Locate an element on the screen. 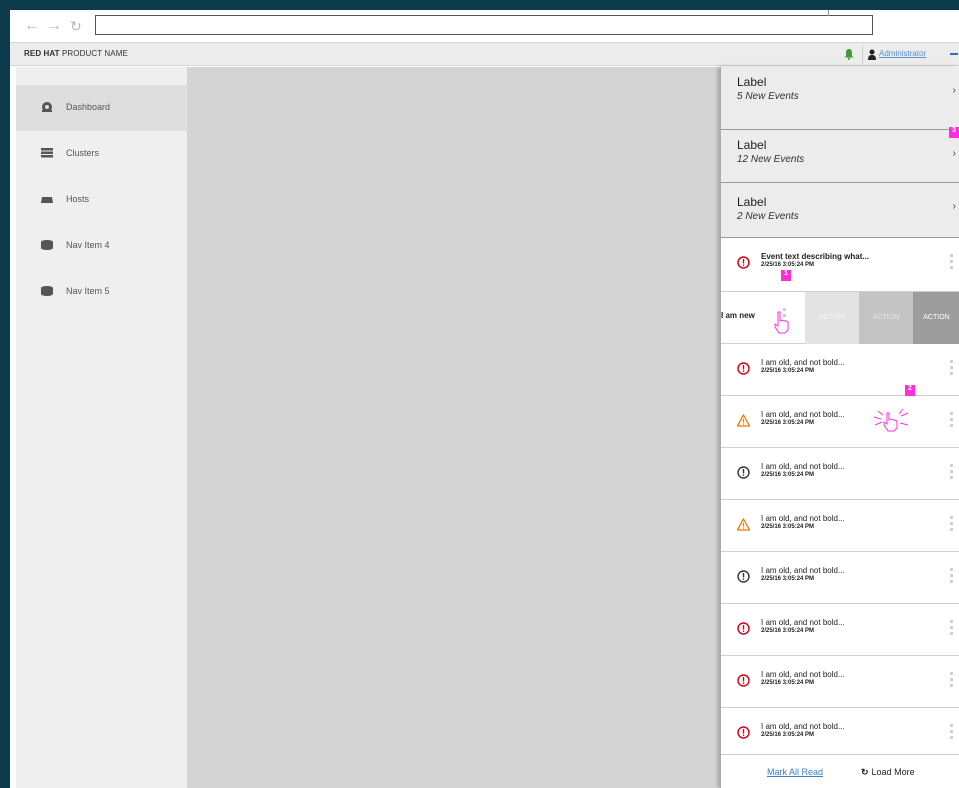 This screenshot has height=788, width=959. bell-icon is located at coordinates (849, 54).